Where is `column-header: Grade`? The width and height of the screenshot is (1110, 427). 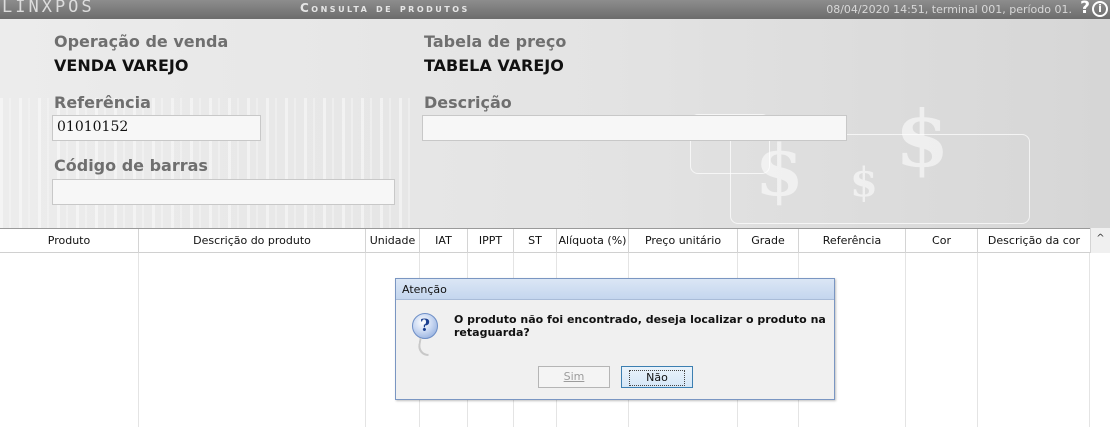 column-header: Grade is located at coordinates (768, 241).